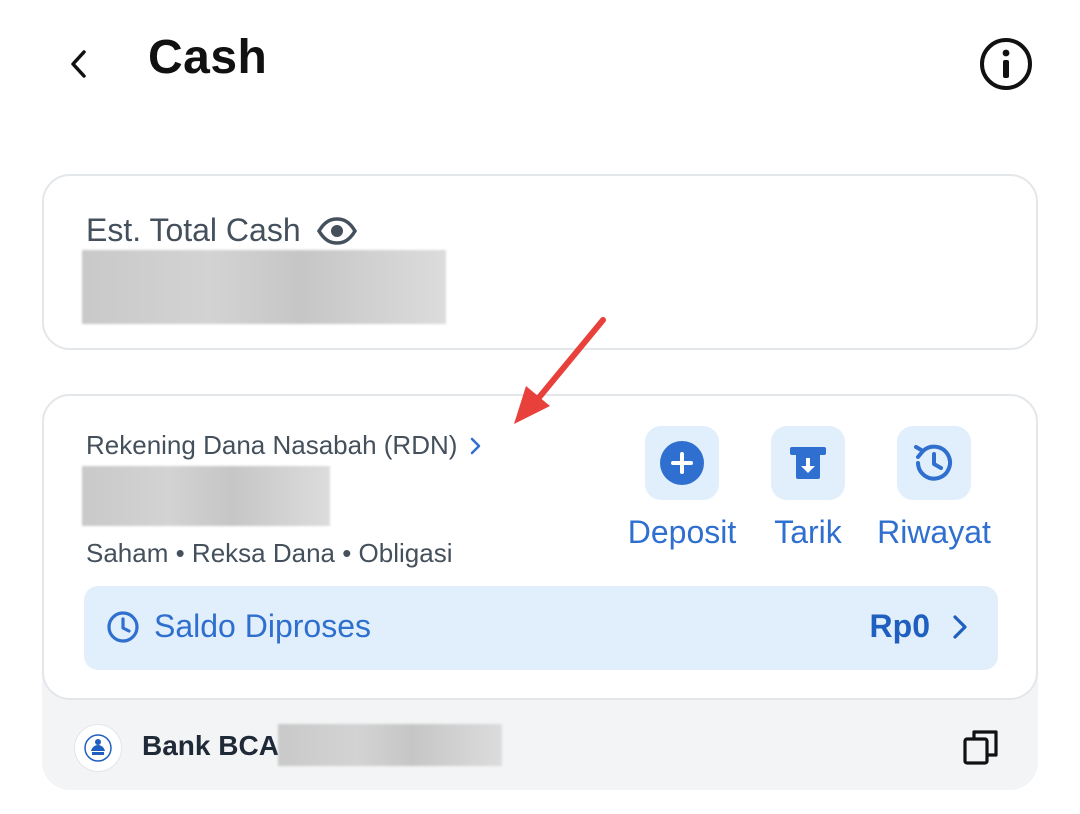  What do you see at coordinates (390, 745) in the screenshot?
I see `account-number-redacted` at bounding box center [390, 745].